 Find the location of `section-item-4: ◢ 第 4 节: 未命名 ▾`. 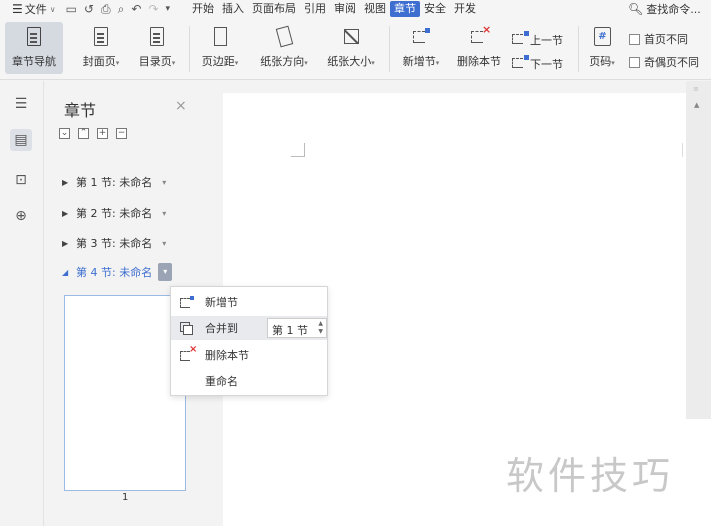

section-item-4: ◢ 第 4 节: 未命名 ▾ is located at coordinates (117, 272).